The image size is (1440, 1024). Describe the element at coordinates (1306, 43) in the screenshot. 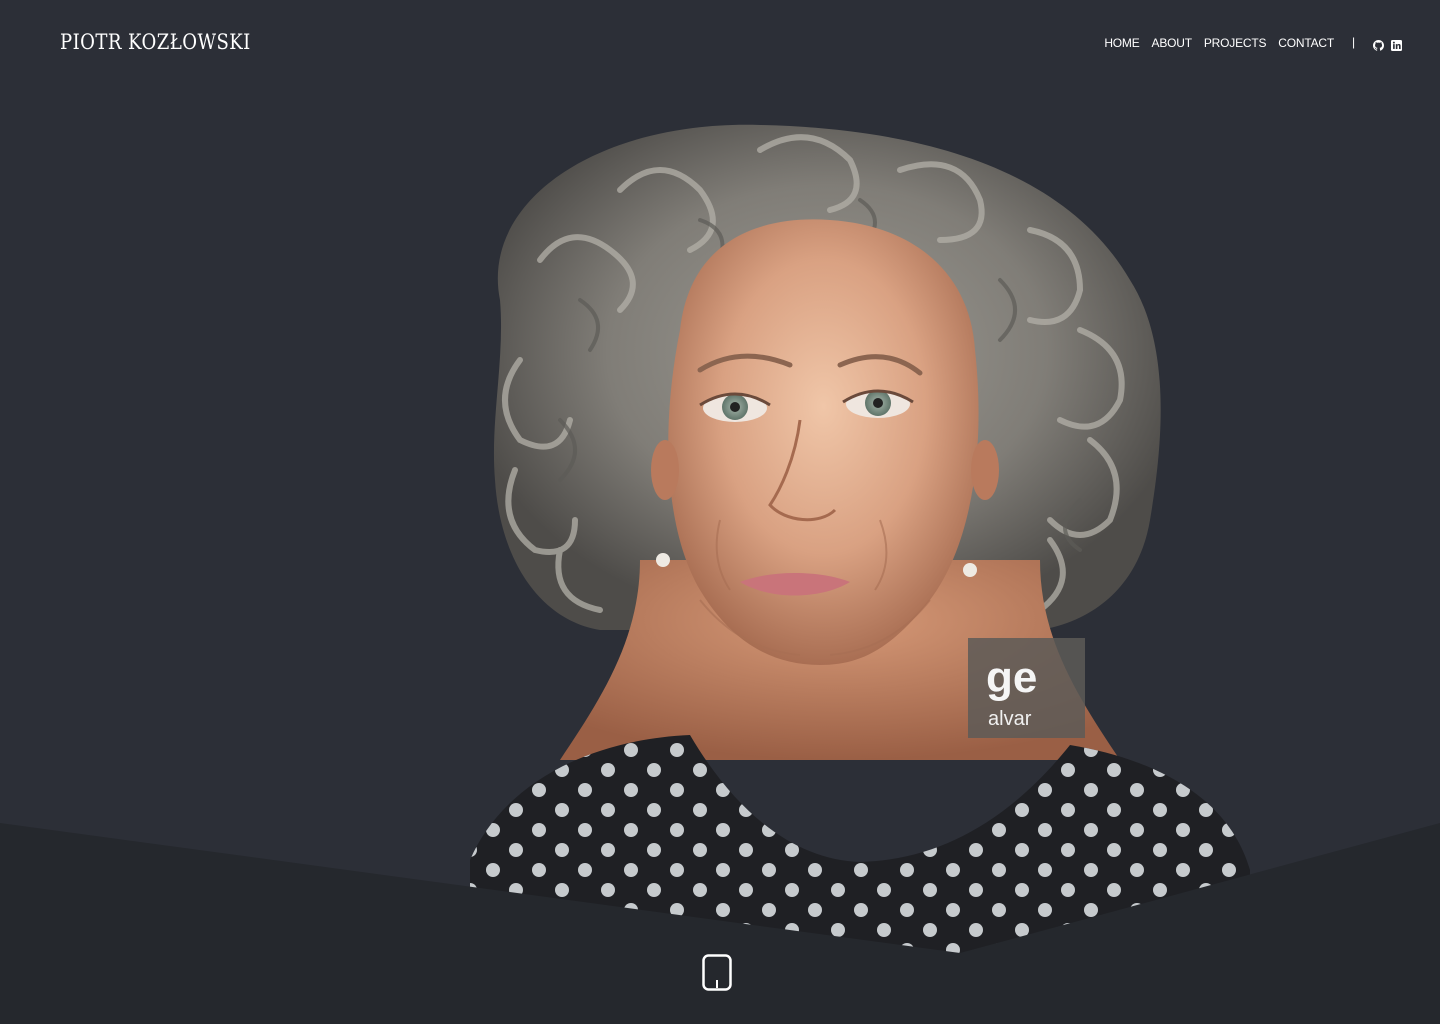

I see `nav-contact: CONTACT` at that location.